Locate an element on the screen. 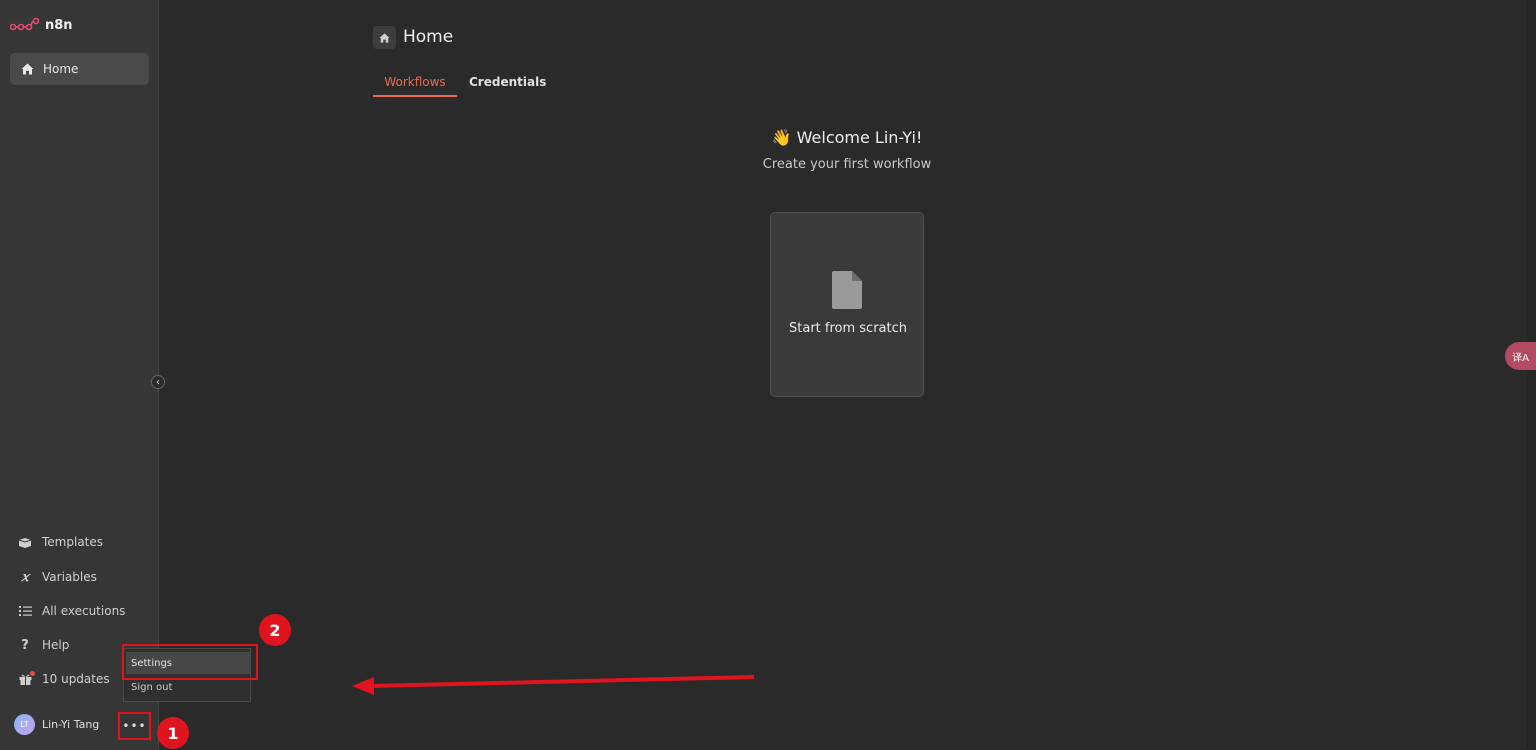  file-icon is located at coordinates (847, 290).